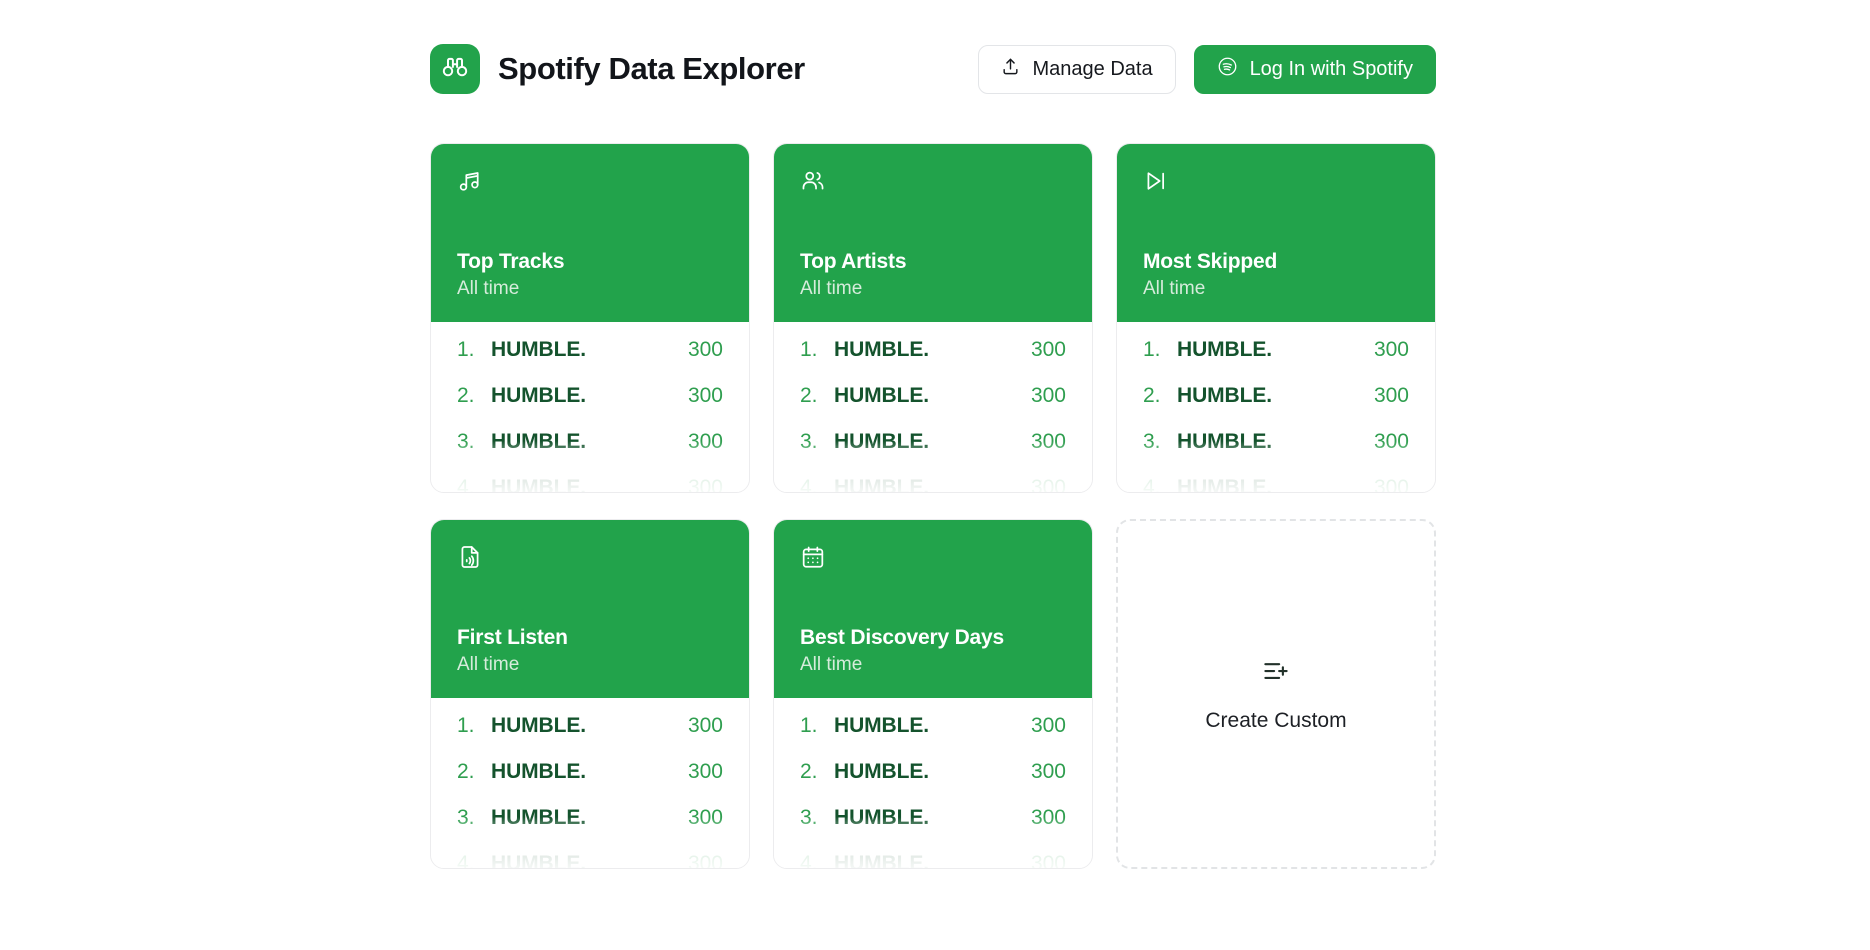 Image resolution: width=1870 pixels, height=950 pixels. I want to click on create-custom-tile: Create Custom, so click(1276, 694).